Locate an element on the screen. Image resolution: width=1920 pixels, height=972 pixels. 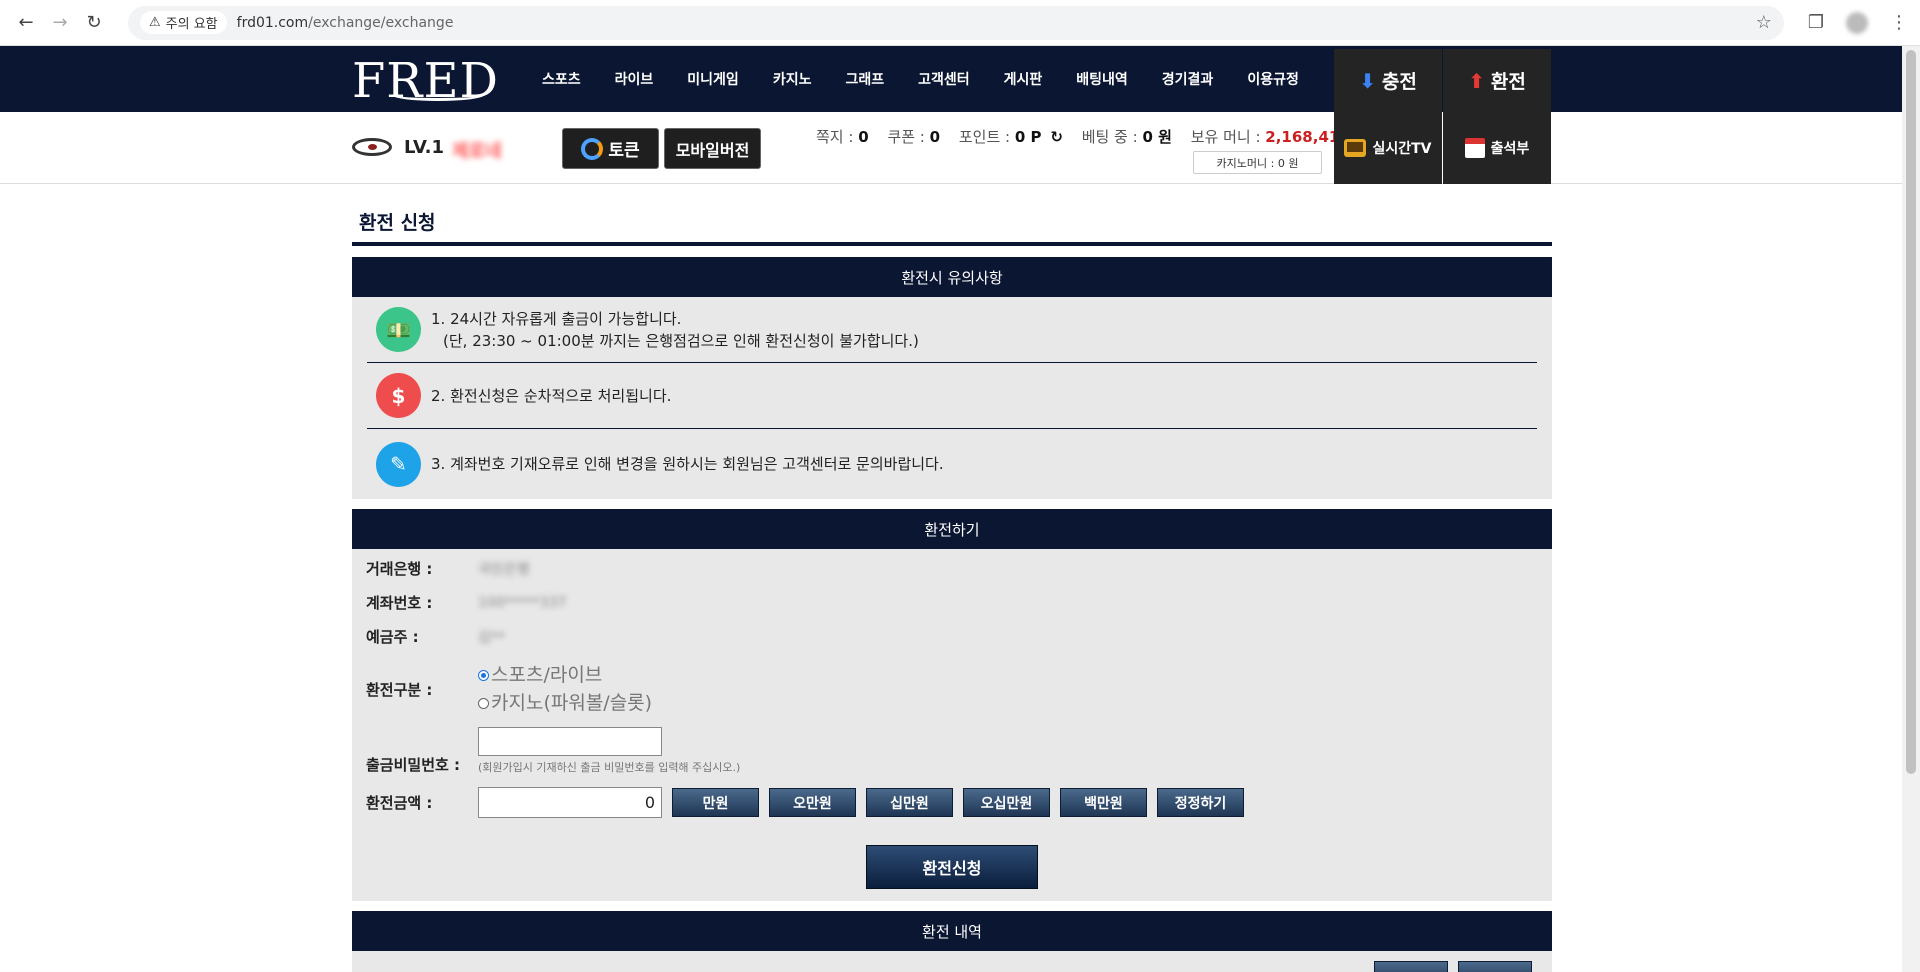
tv-icon is located at coordinates (1355, 148).